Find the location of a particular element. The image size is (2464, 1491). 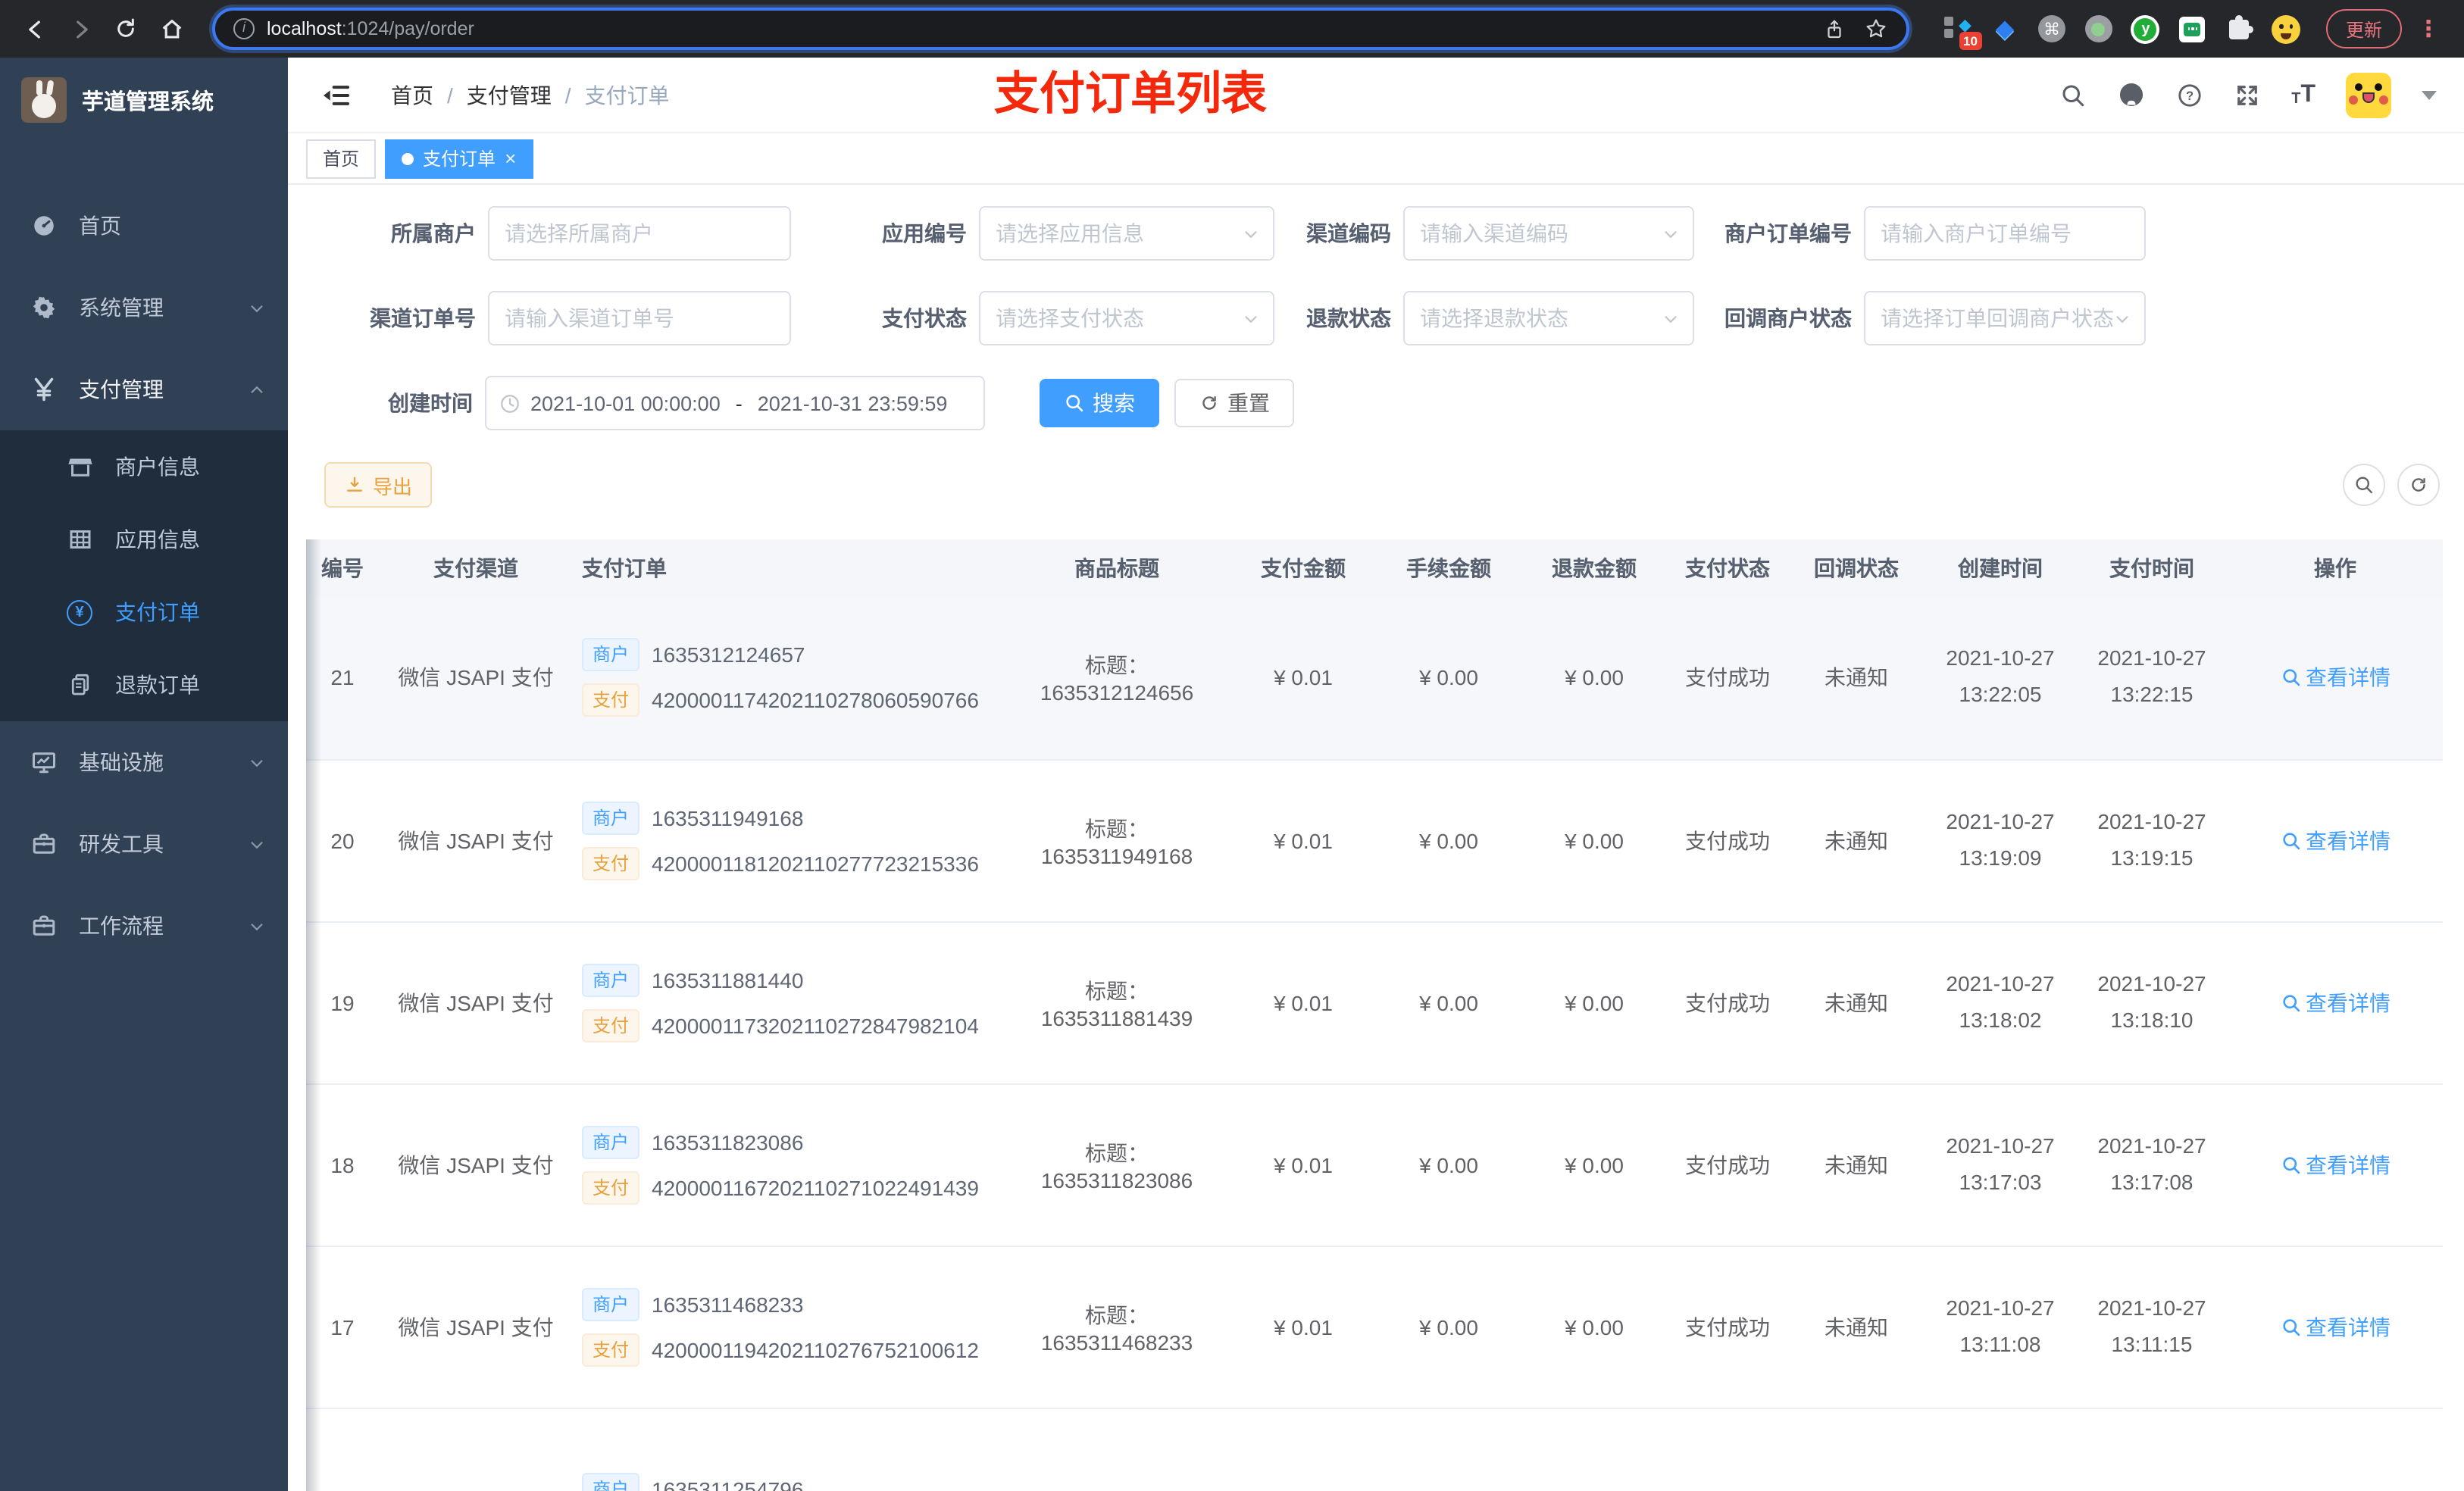

breadcrumb-item-支付管理: 支付管理 is located at coordinates (509, 95).